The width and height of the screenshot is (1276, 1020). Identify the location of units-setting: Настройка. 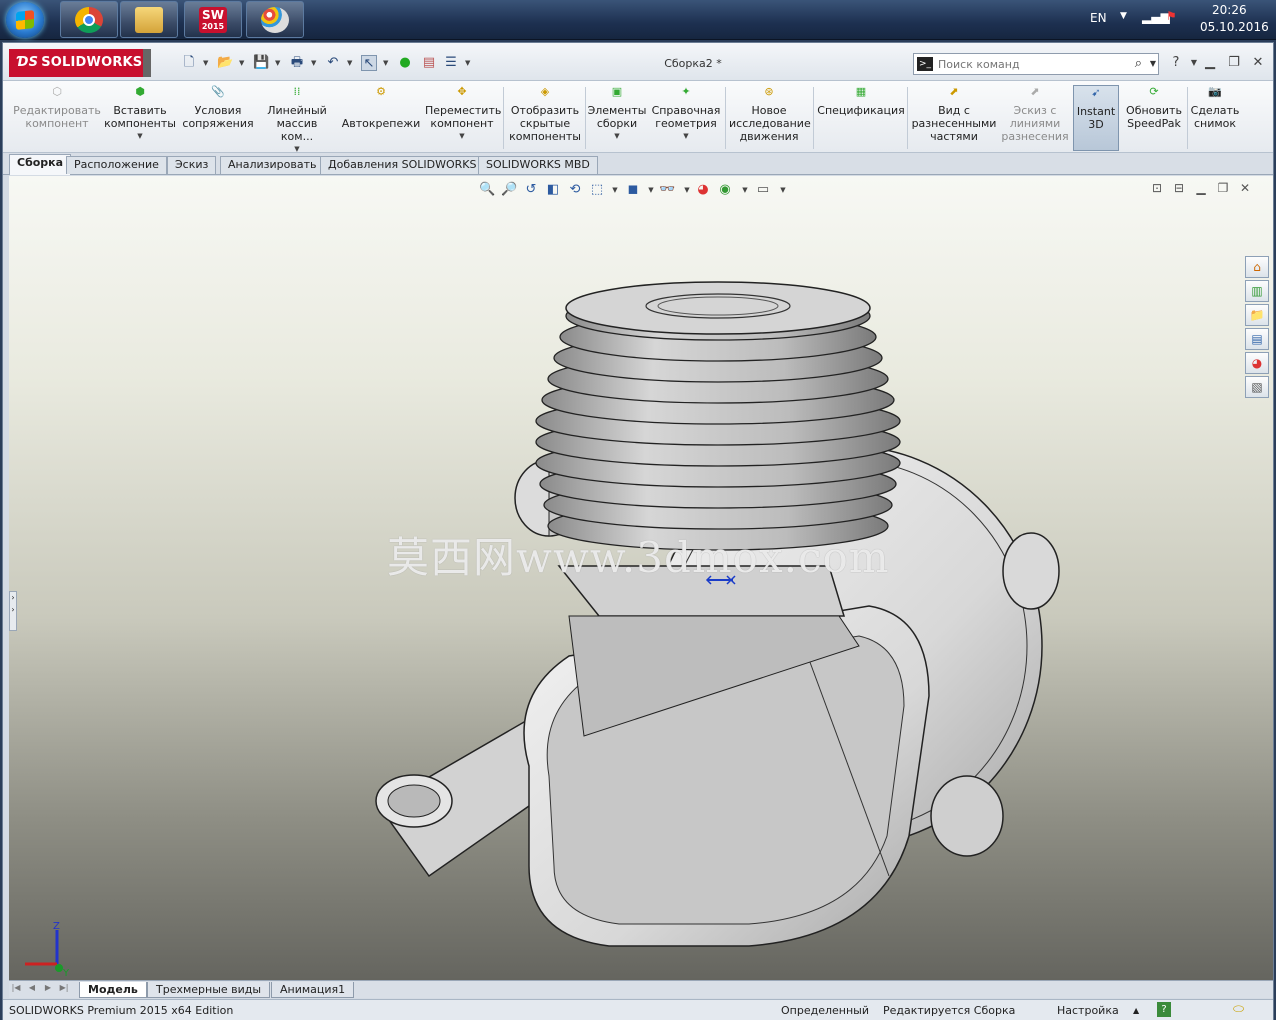
(1088, 1010).